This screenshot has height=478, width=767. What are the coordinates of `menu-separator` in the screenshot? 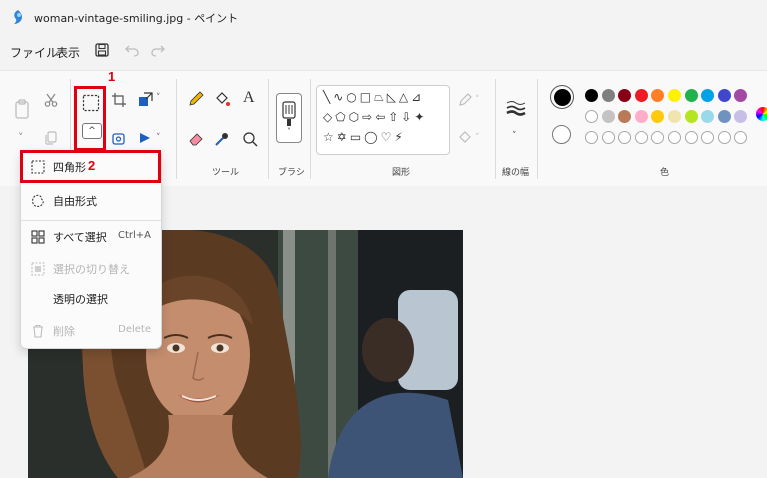 It's located at (91, 220).